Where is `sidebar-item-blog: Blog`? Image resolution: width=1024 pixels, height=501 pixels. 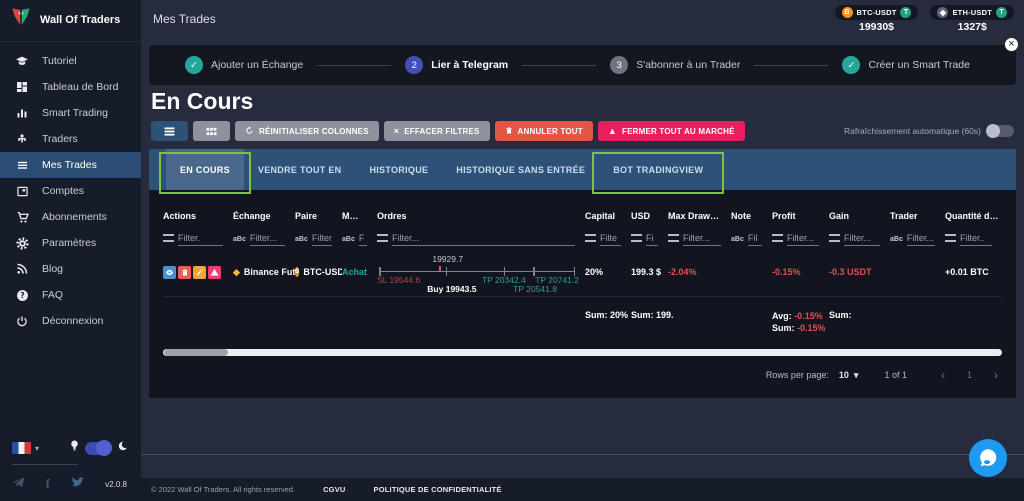
sidebar-item-blog: Blog is located at coordinates (70, 269).